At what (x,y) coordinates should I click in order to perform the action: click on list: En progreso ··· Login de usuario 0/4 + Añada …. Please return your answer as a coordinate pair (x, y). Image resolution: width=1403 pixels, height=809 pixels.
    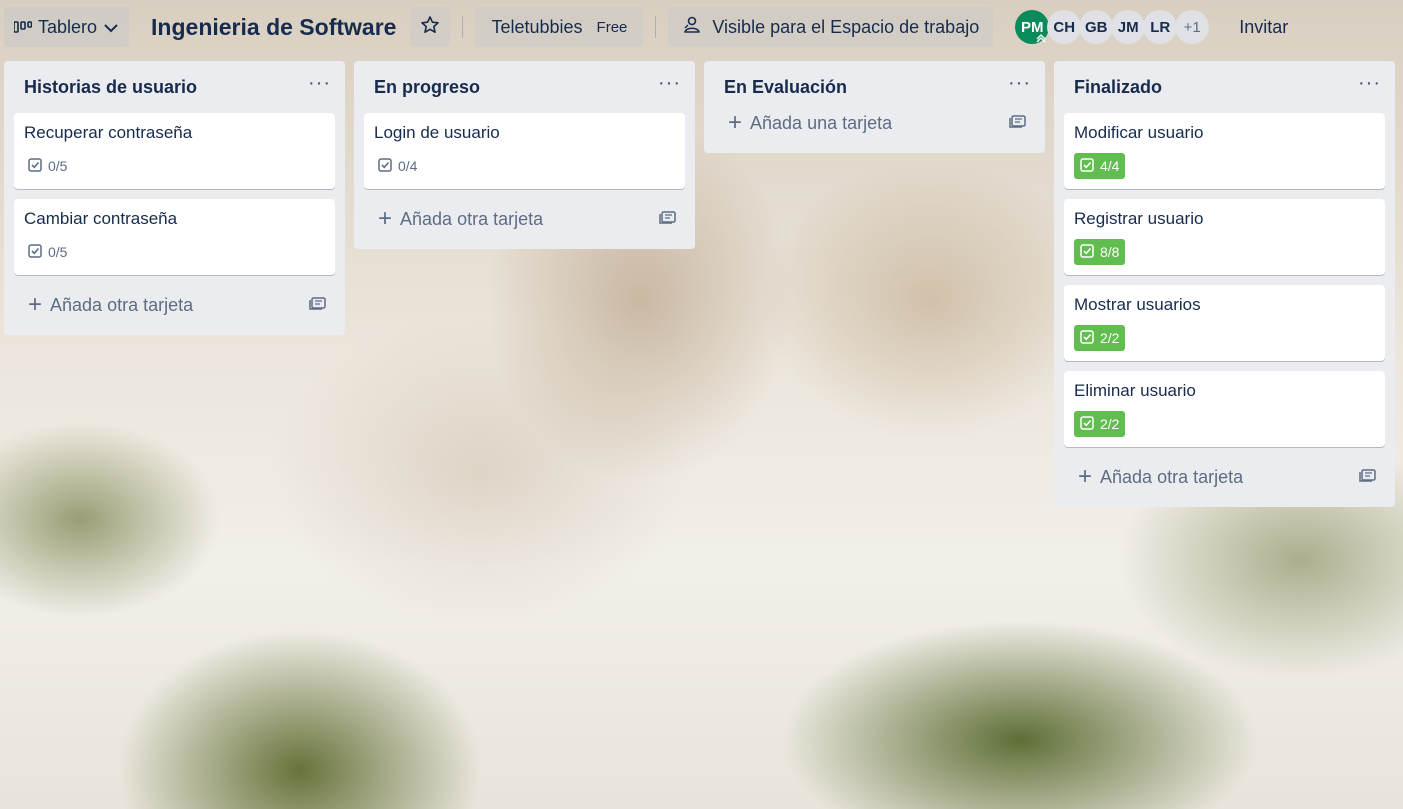
    Looking at the image, I should click on (524, 155).